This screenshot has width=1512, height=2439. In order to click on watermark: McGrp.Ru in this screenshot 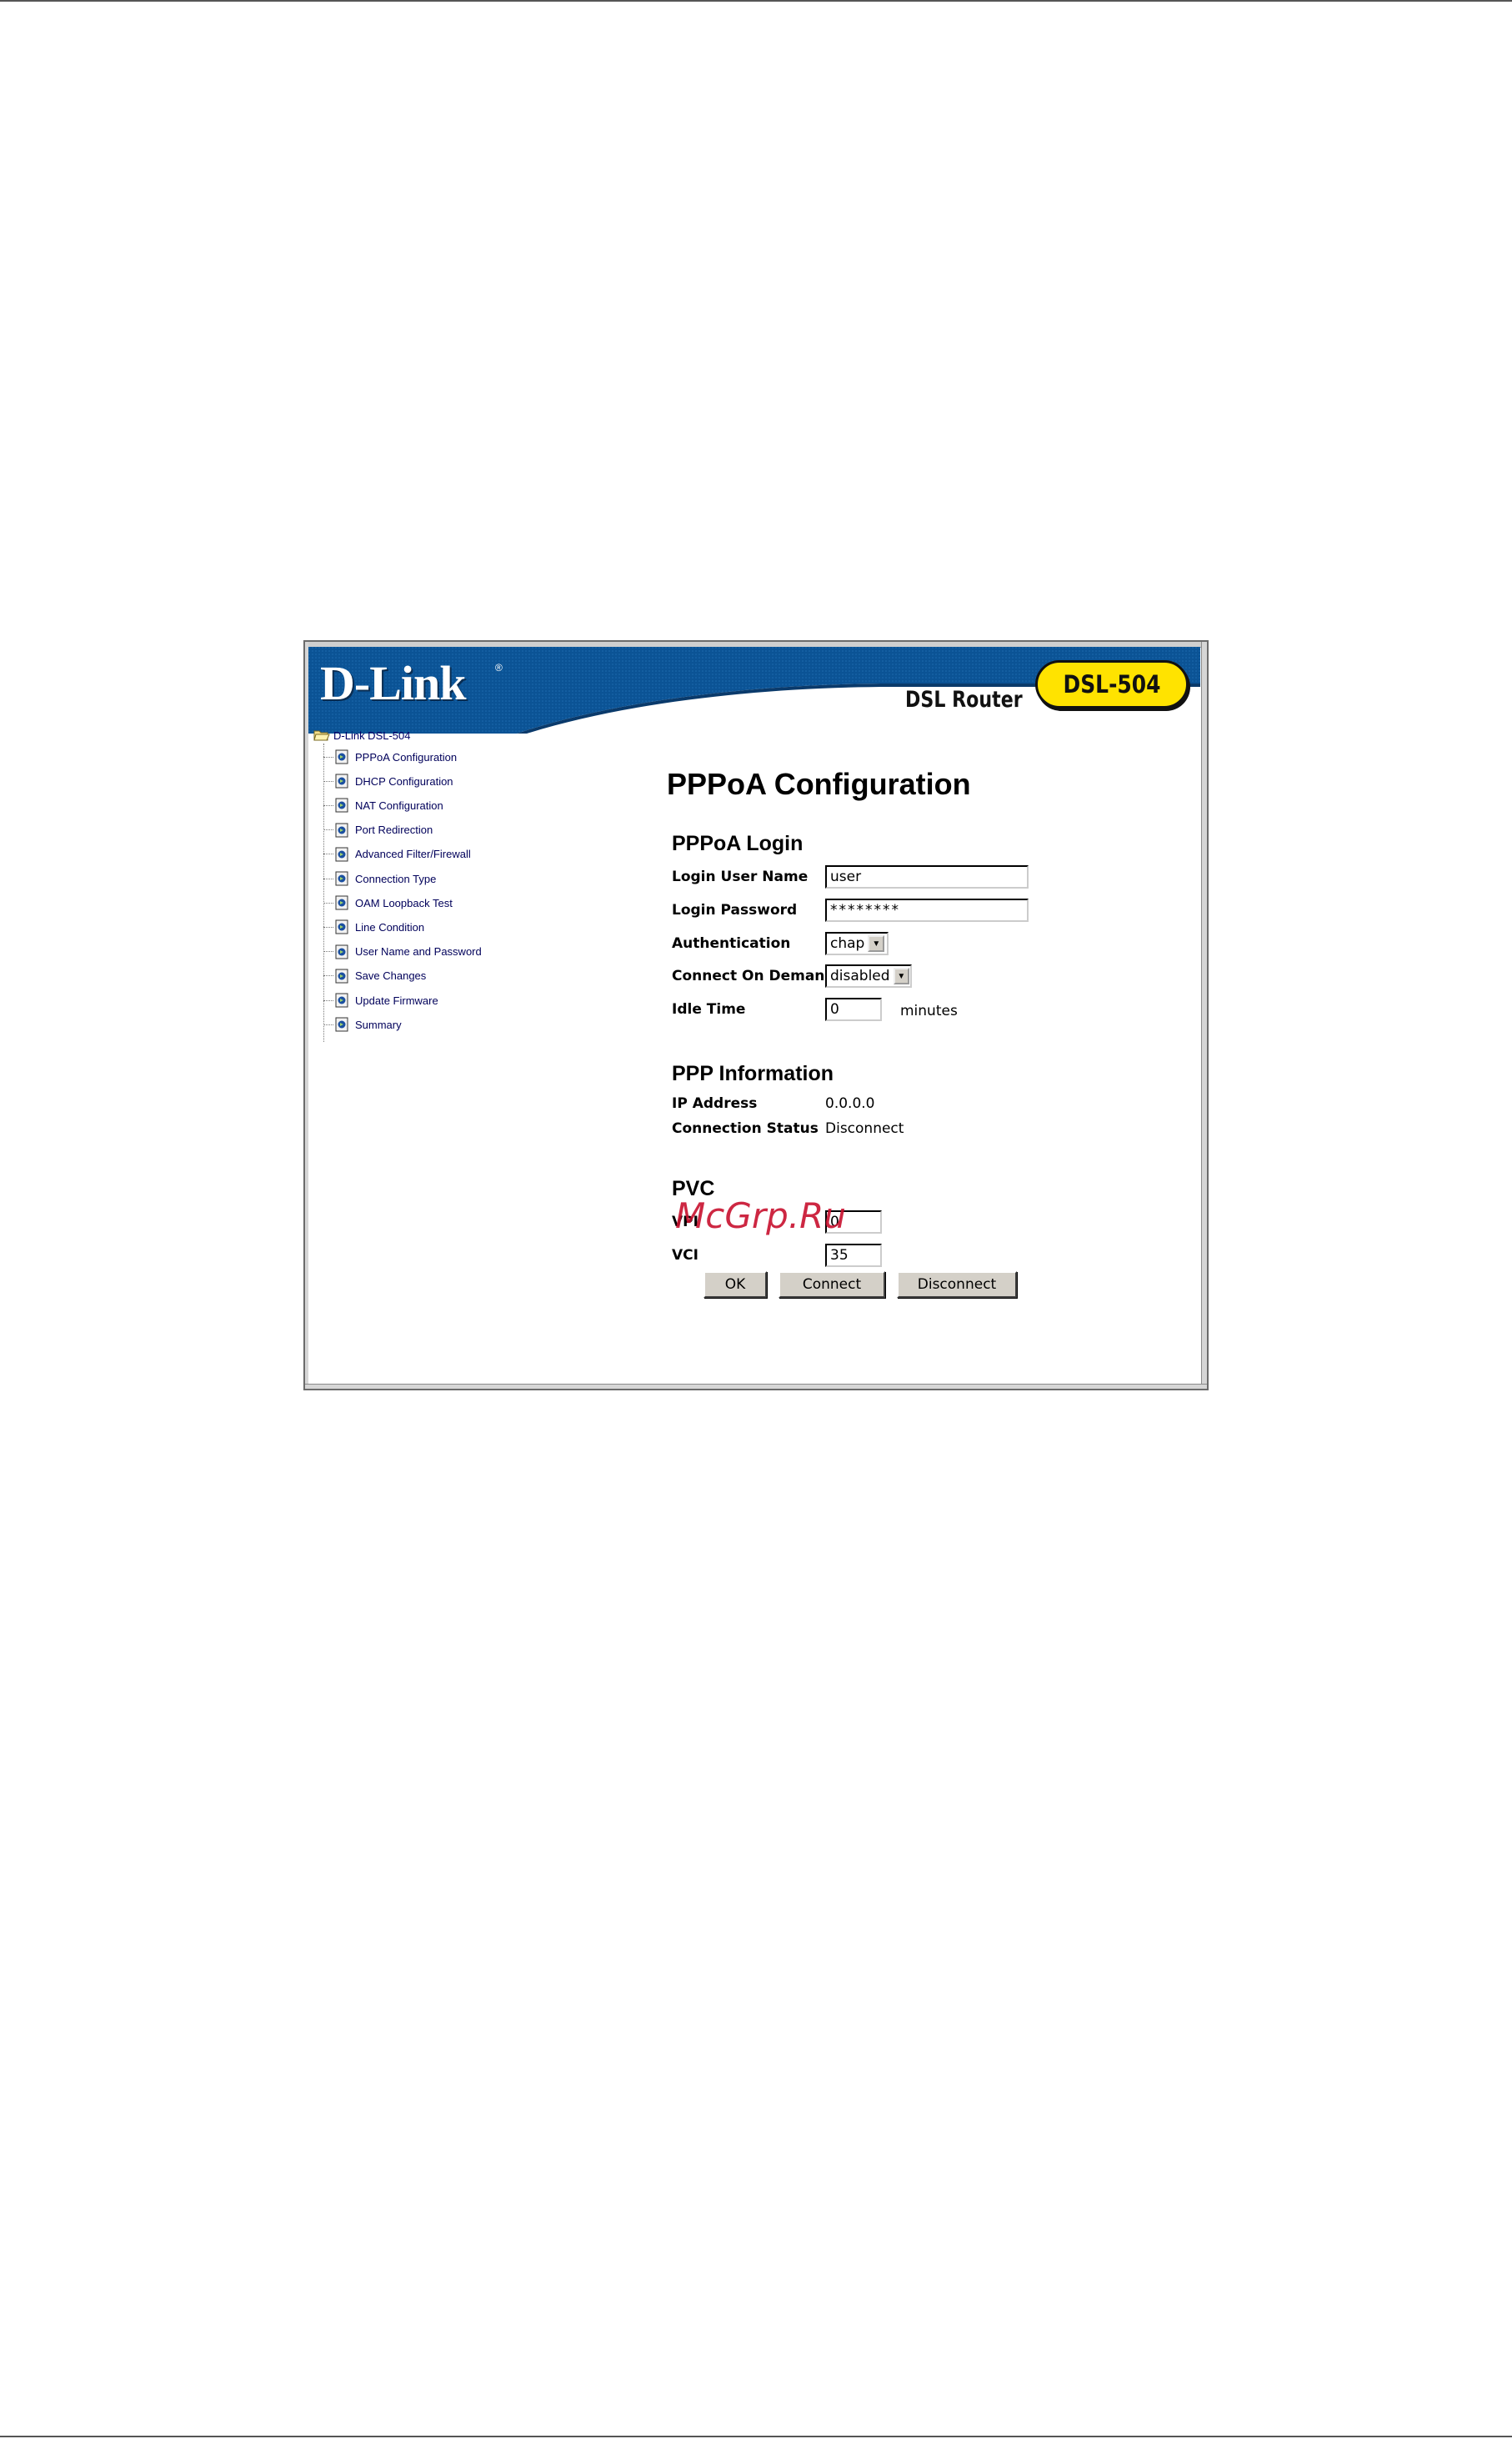, I will do `click(760, 1215)`.